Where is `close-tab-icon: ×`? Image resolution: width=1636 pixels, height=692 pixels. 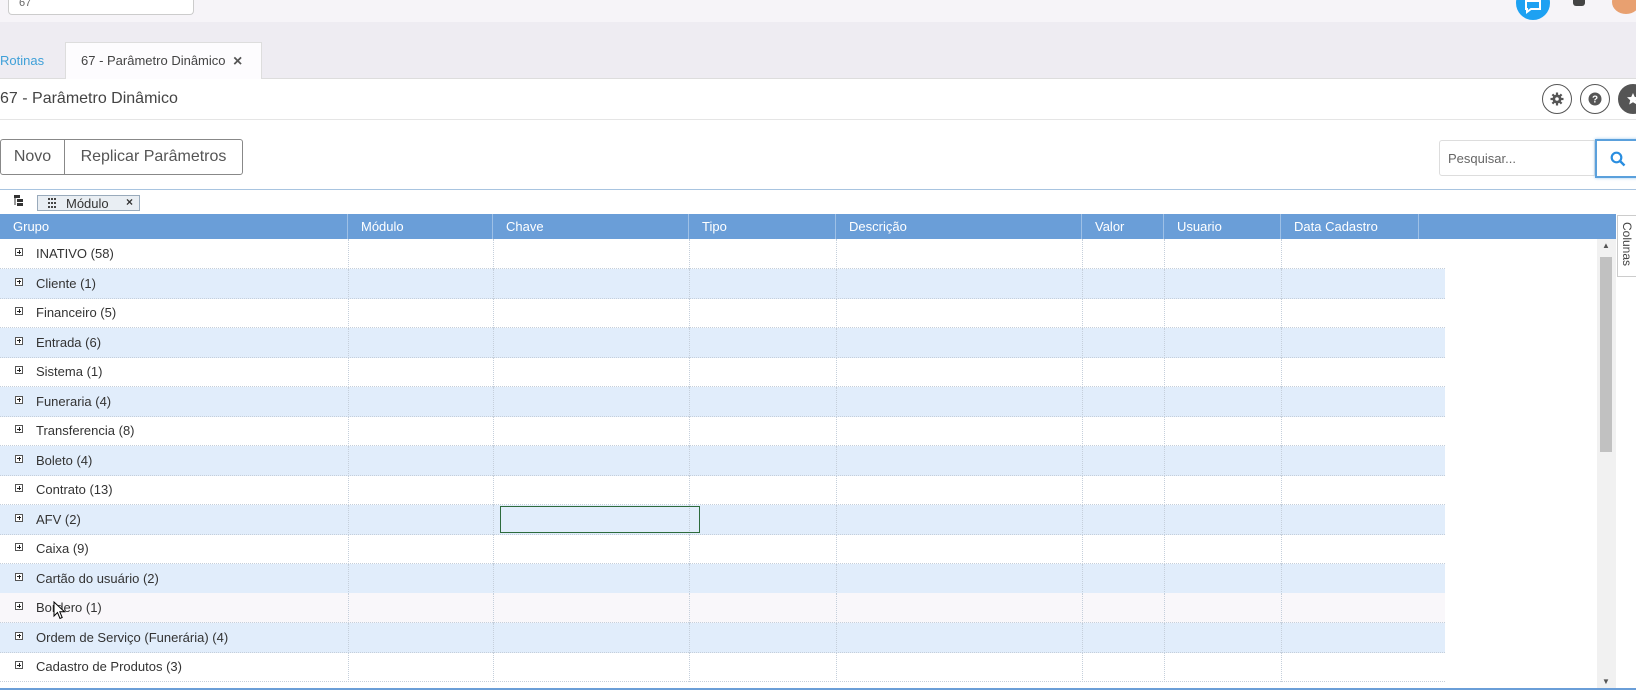
close-tab-icon: × is located at coordinates (237, 62).